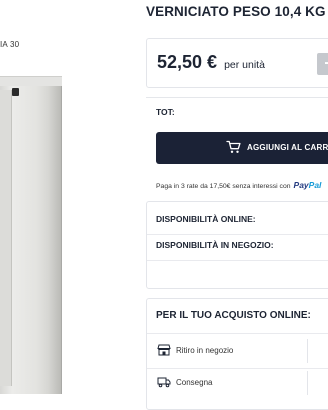 The width and height of the screenshot is (328, 410). I want to click on add-to-cart-button: AGGIUNGI AL CARRE, so click(242, 148).